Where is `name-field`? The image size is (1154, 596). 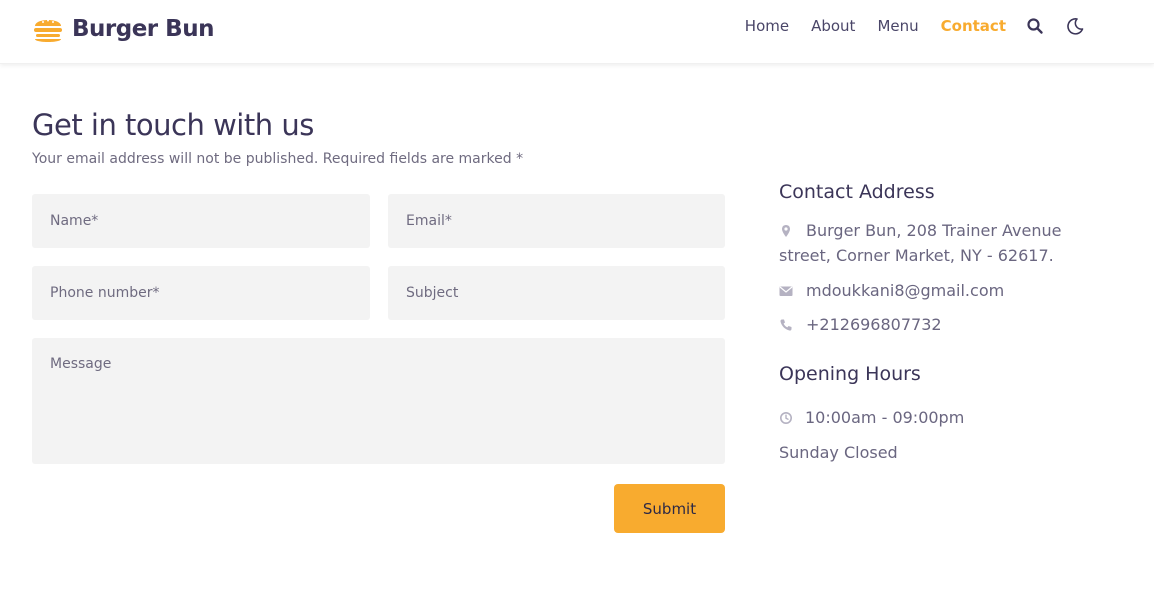 name-field is located at coordinates (201, 221).